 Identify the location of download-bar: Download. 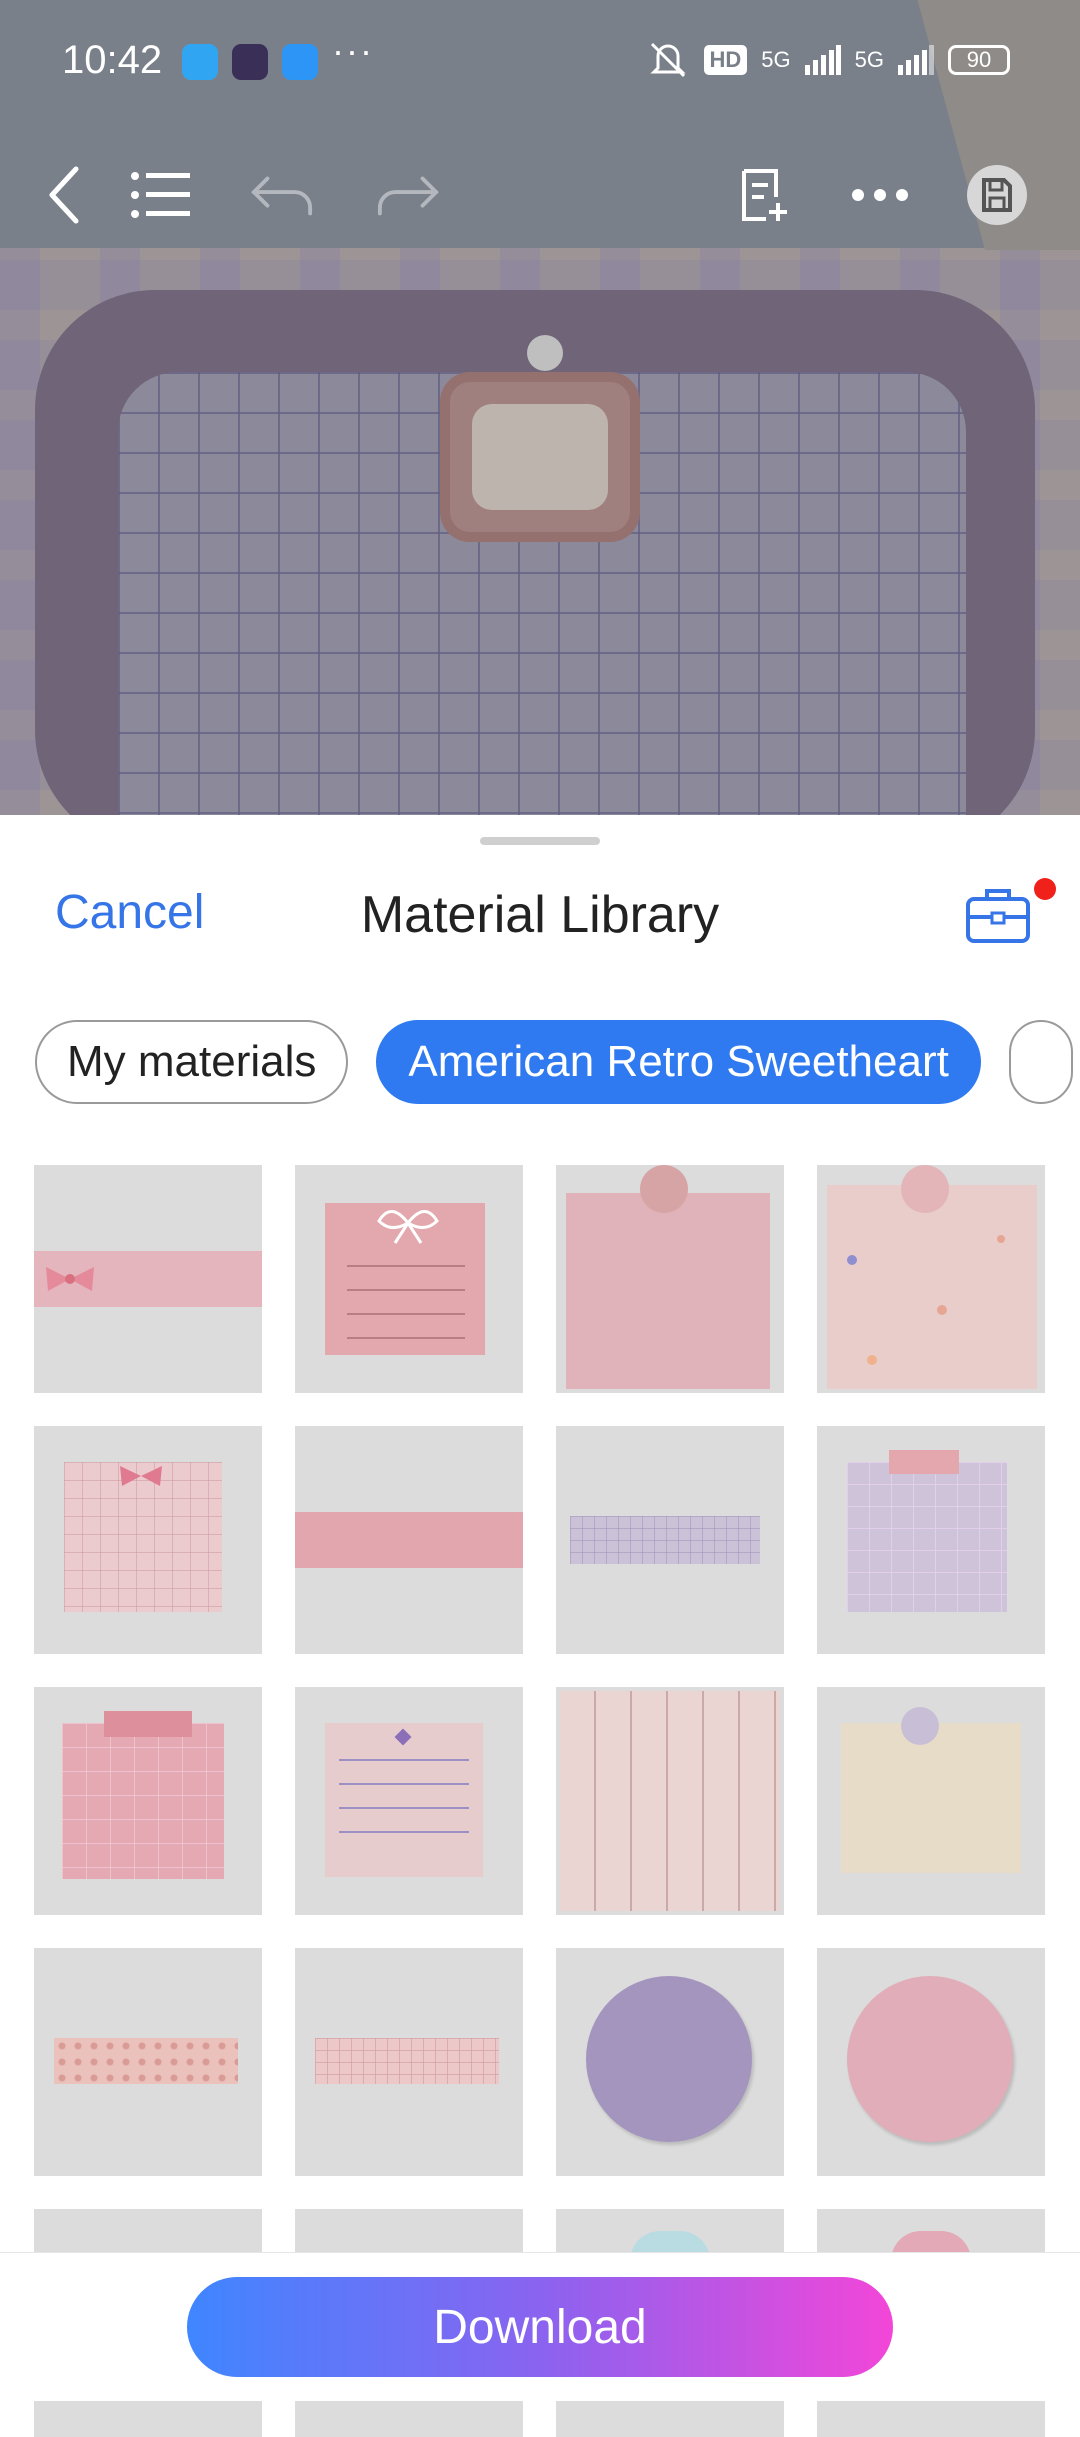
(540, 2326).